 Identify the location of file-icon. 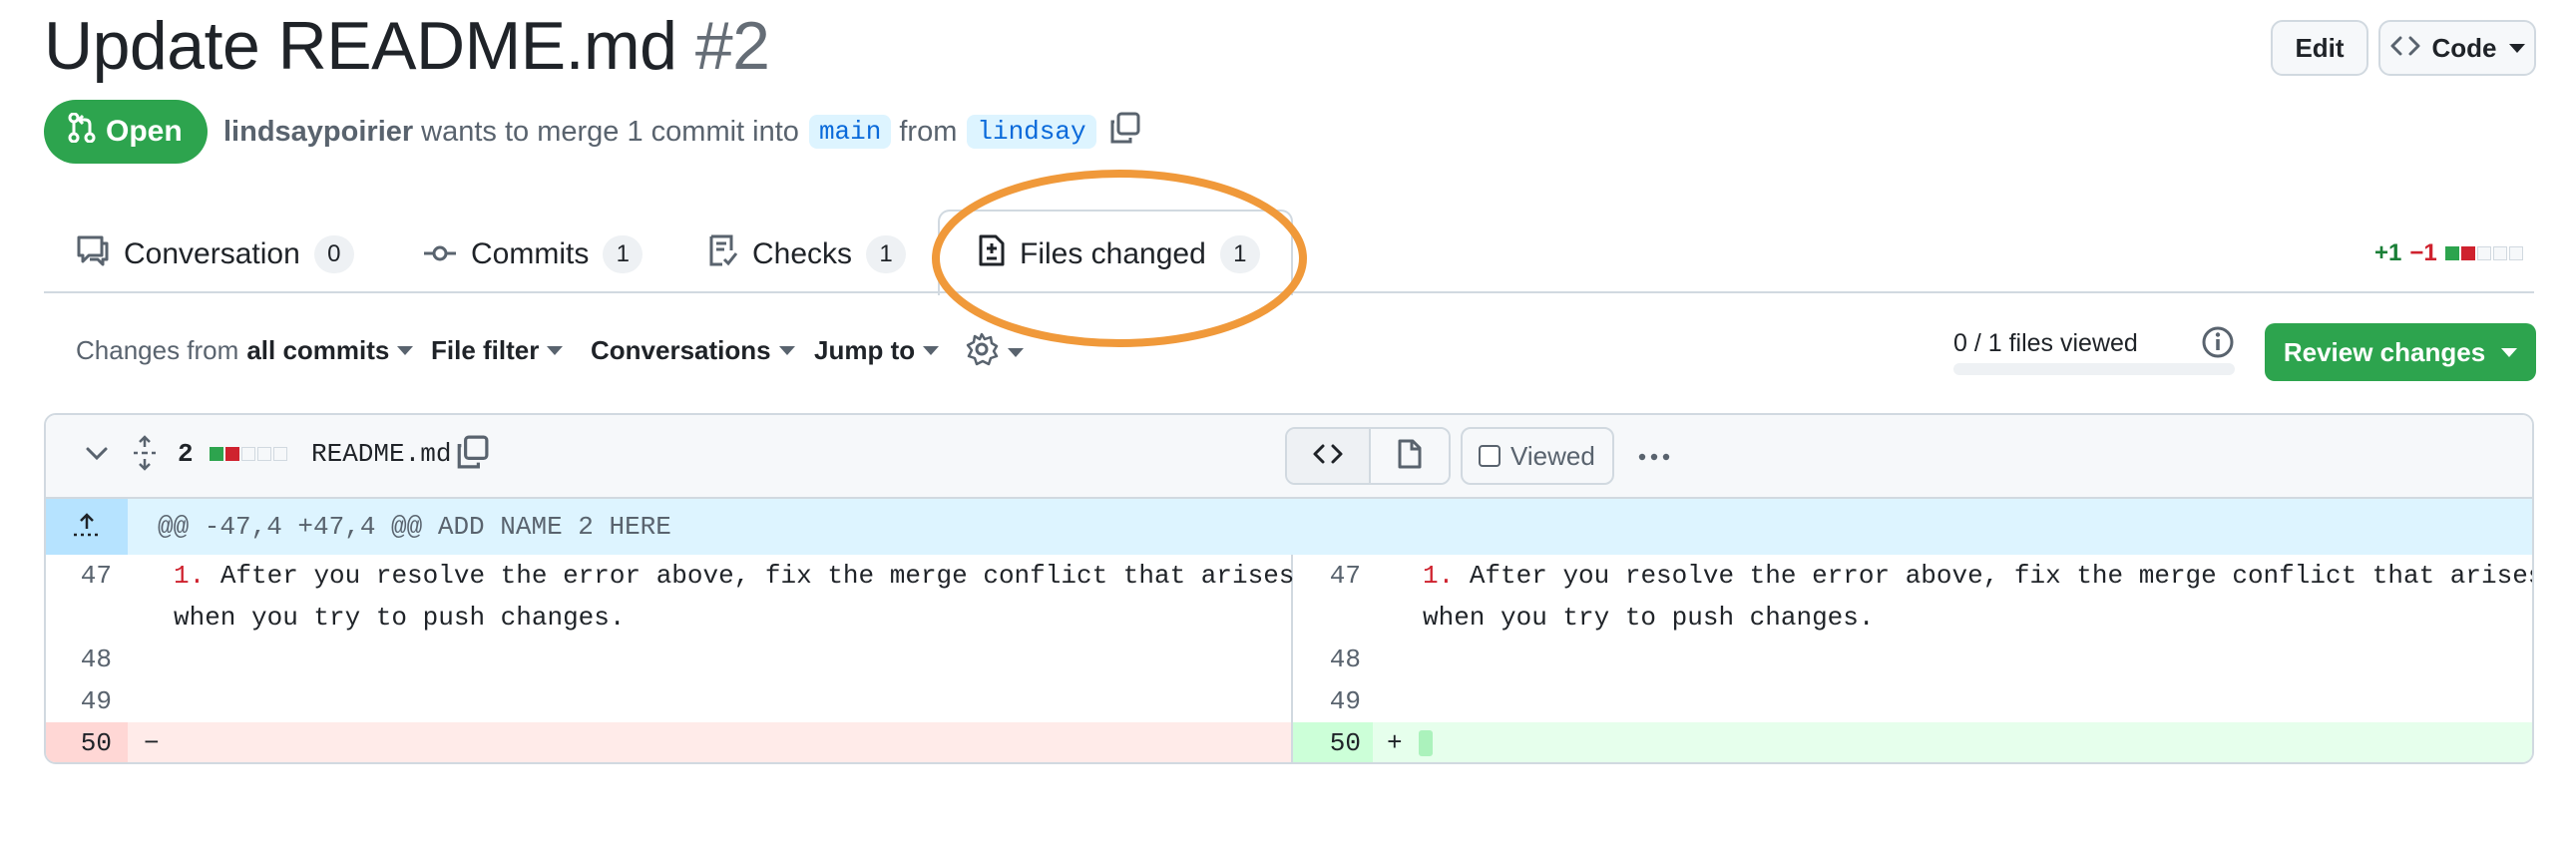
(1410, 456).